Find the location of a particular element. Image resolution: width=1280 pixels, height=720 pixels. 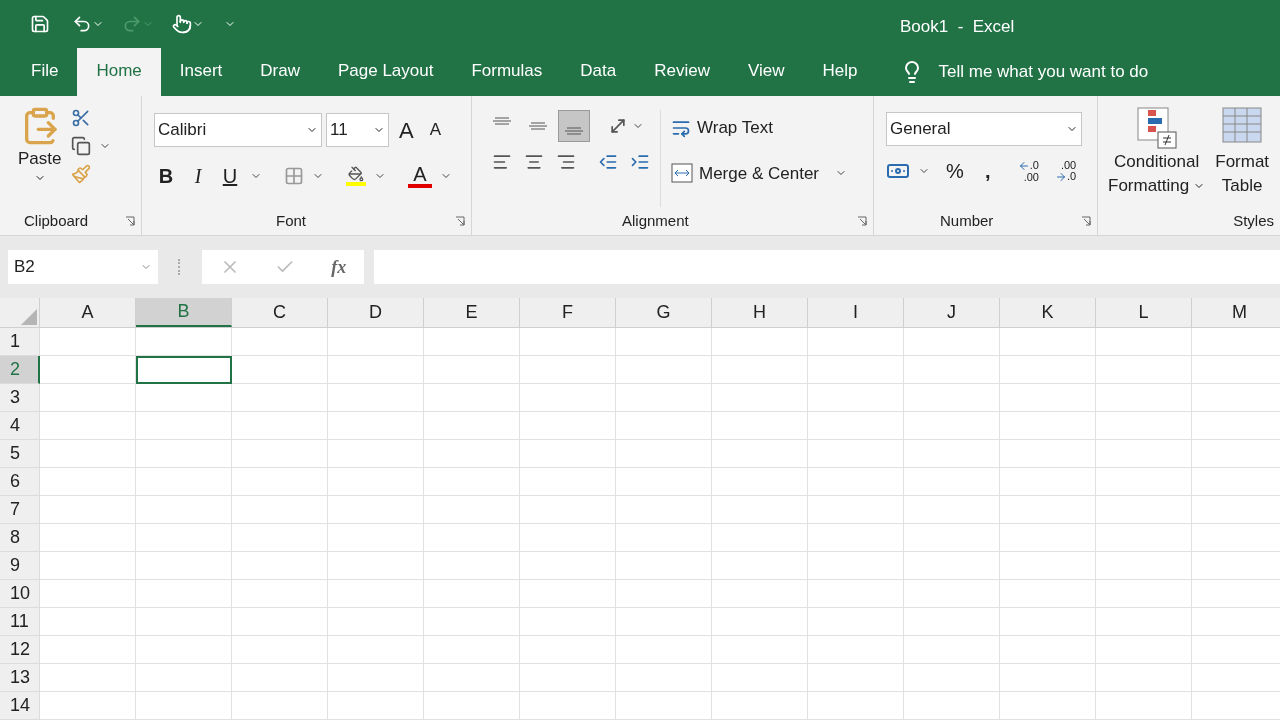

ribbon-tab: Review is located at coordinates (682, 72).